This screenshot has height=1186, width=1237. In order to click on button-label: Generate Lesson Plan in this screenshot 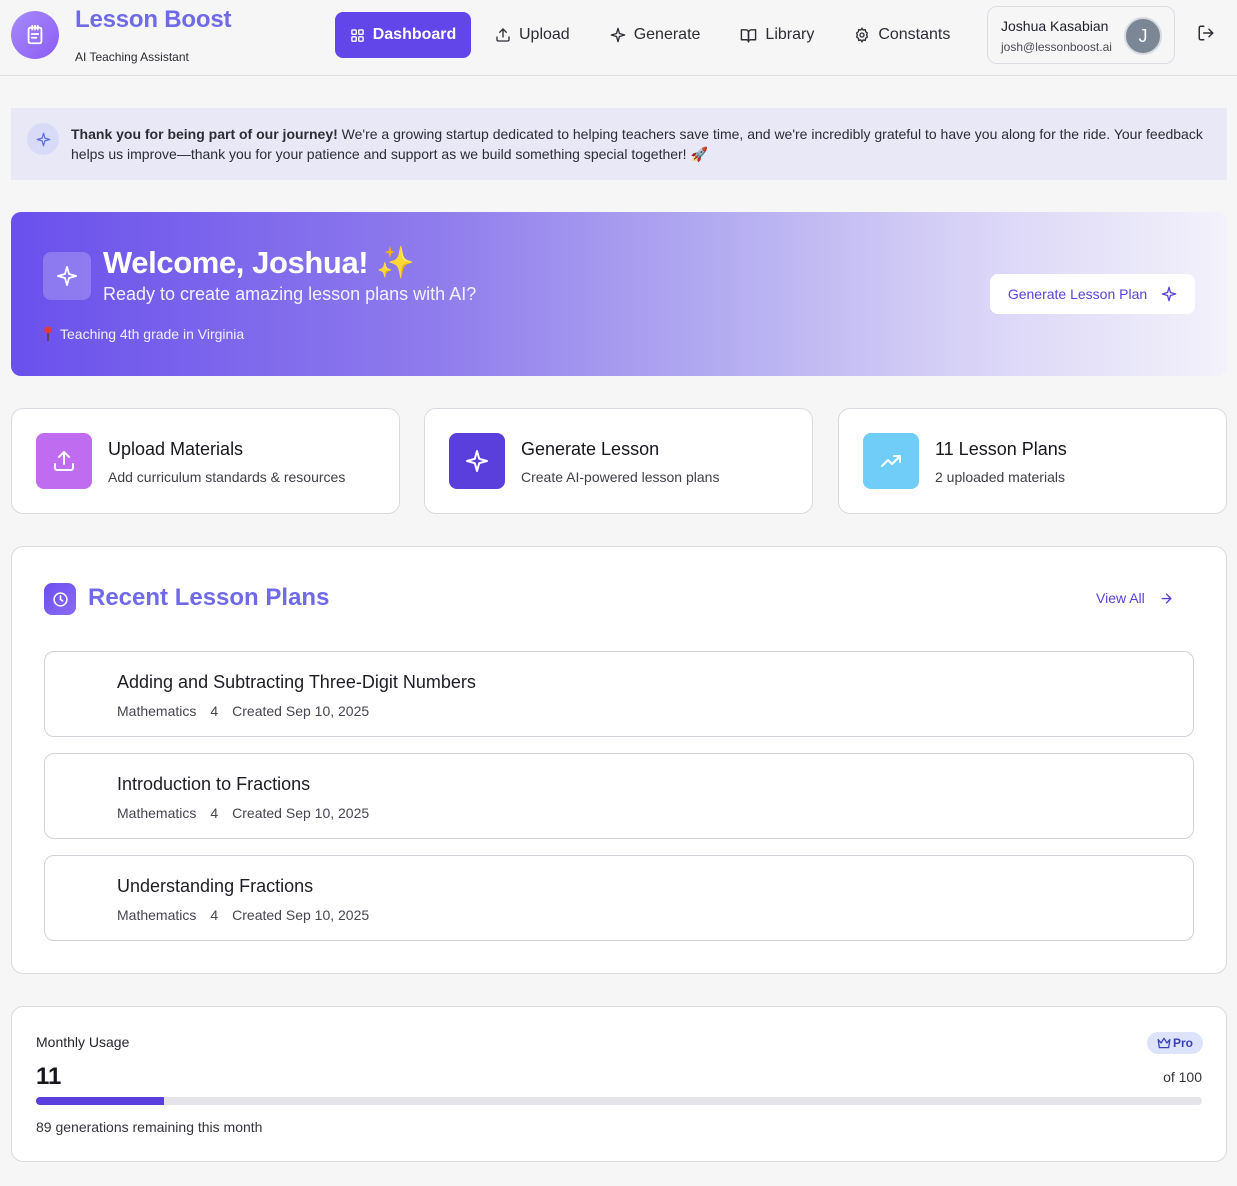, I will do `click(1077, 294)`.